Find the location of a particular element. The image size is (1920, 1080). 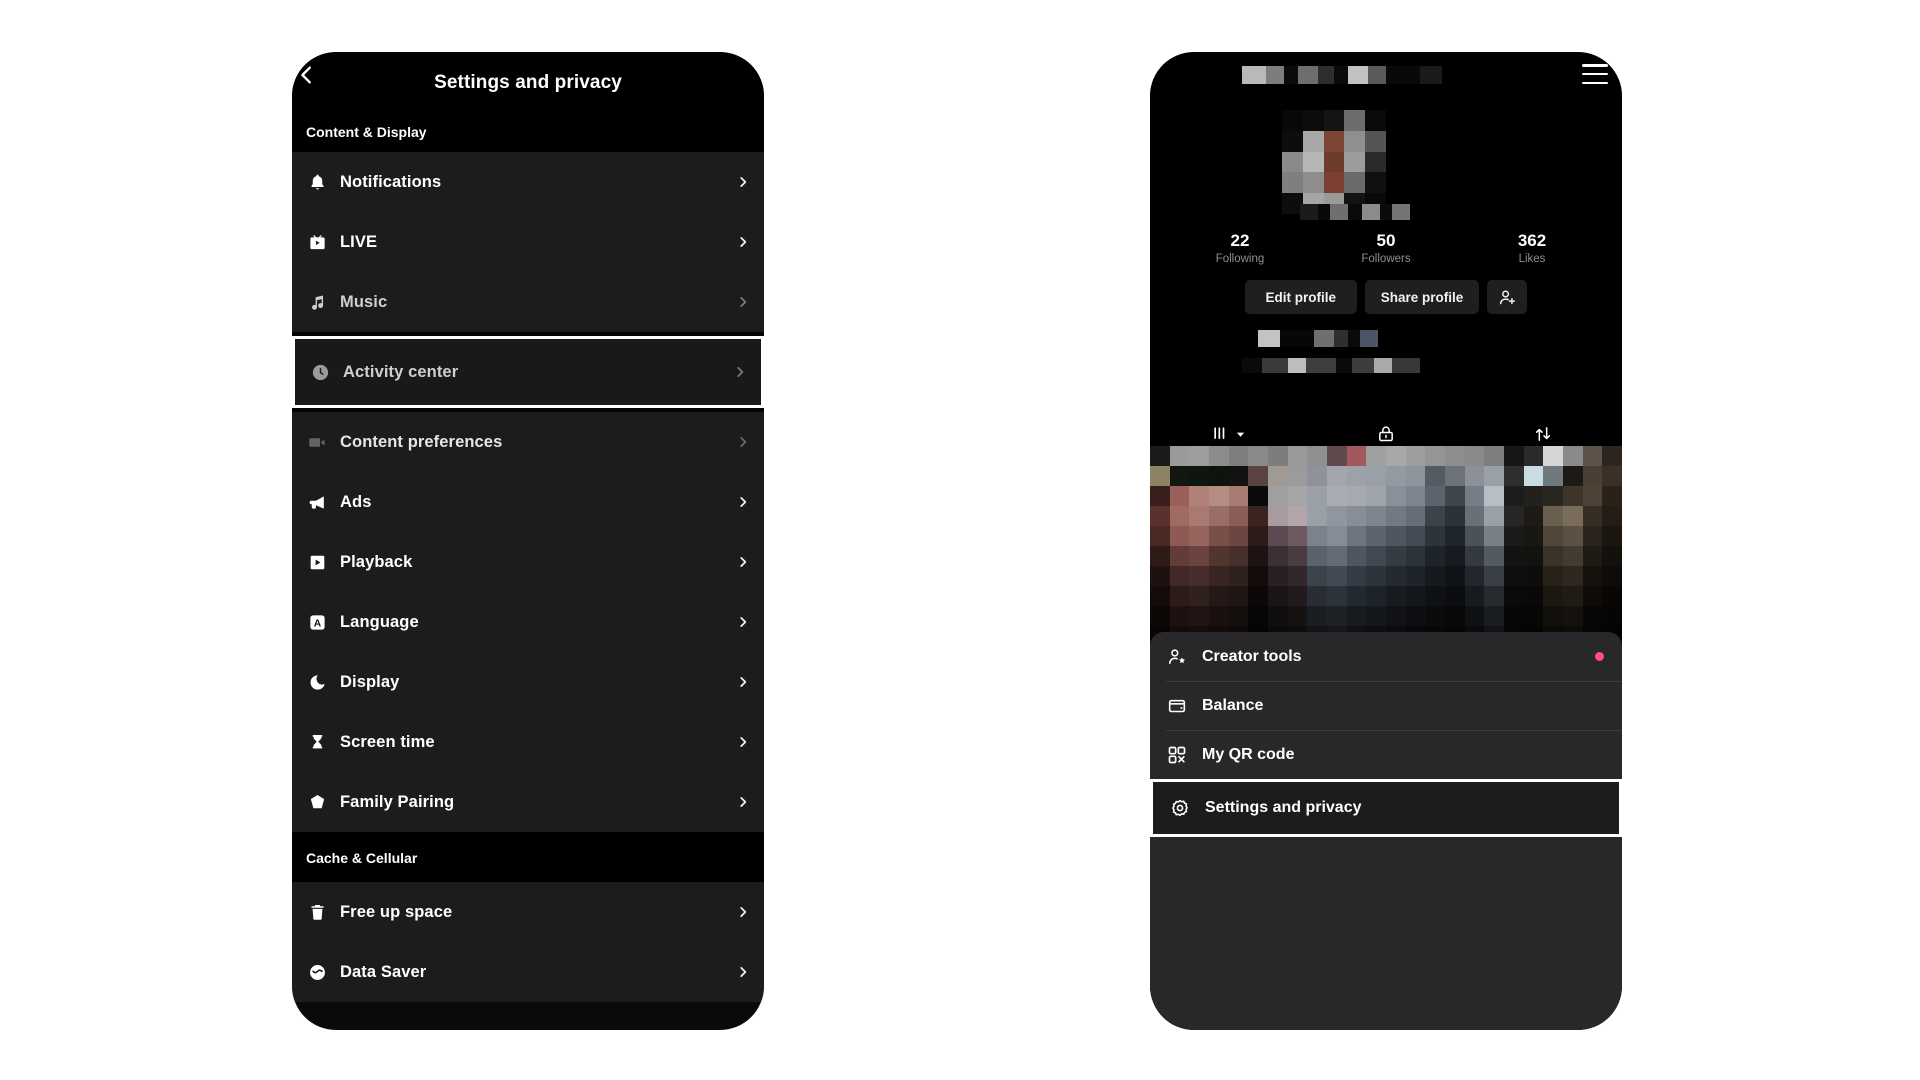

settings-list-cache-cellular: Free up space Data Saver is located at coordinates (528, 942).